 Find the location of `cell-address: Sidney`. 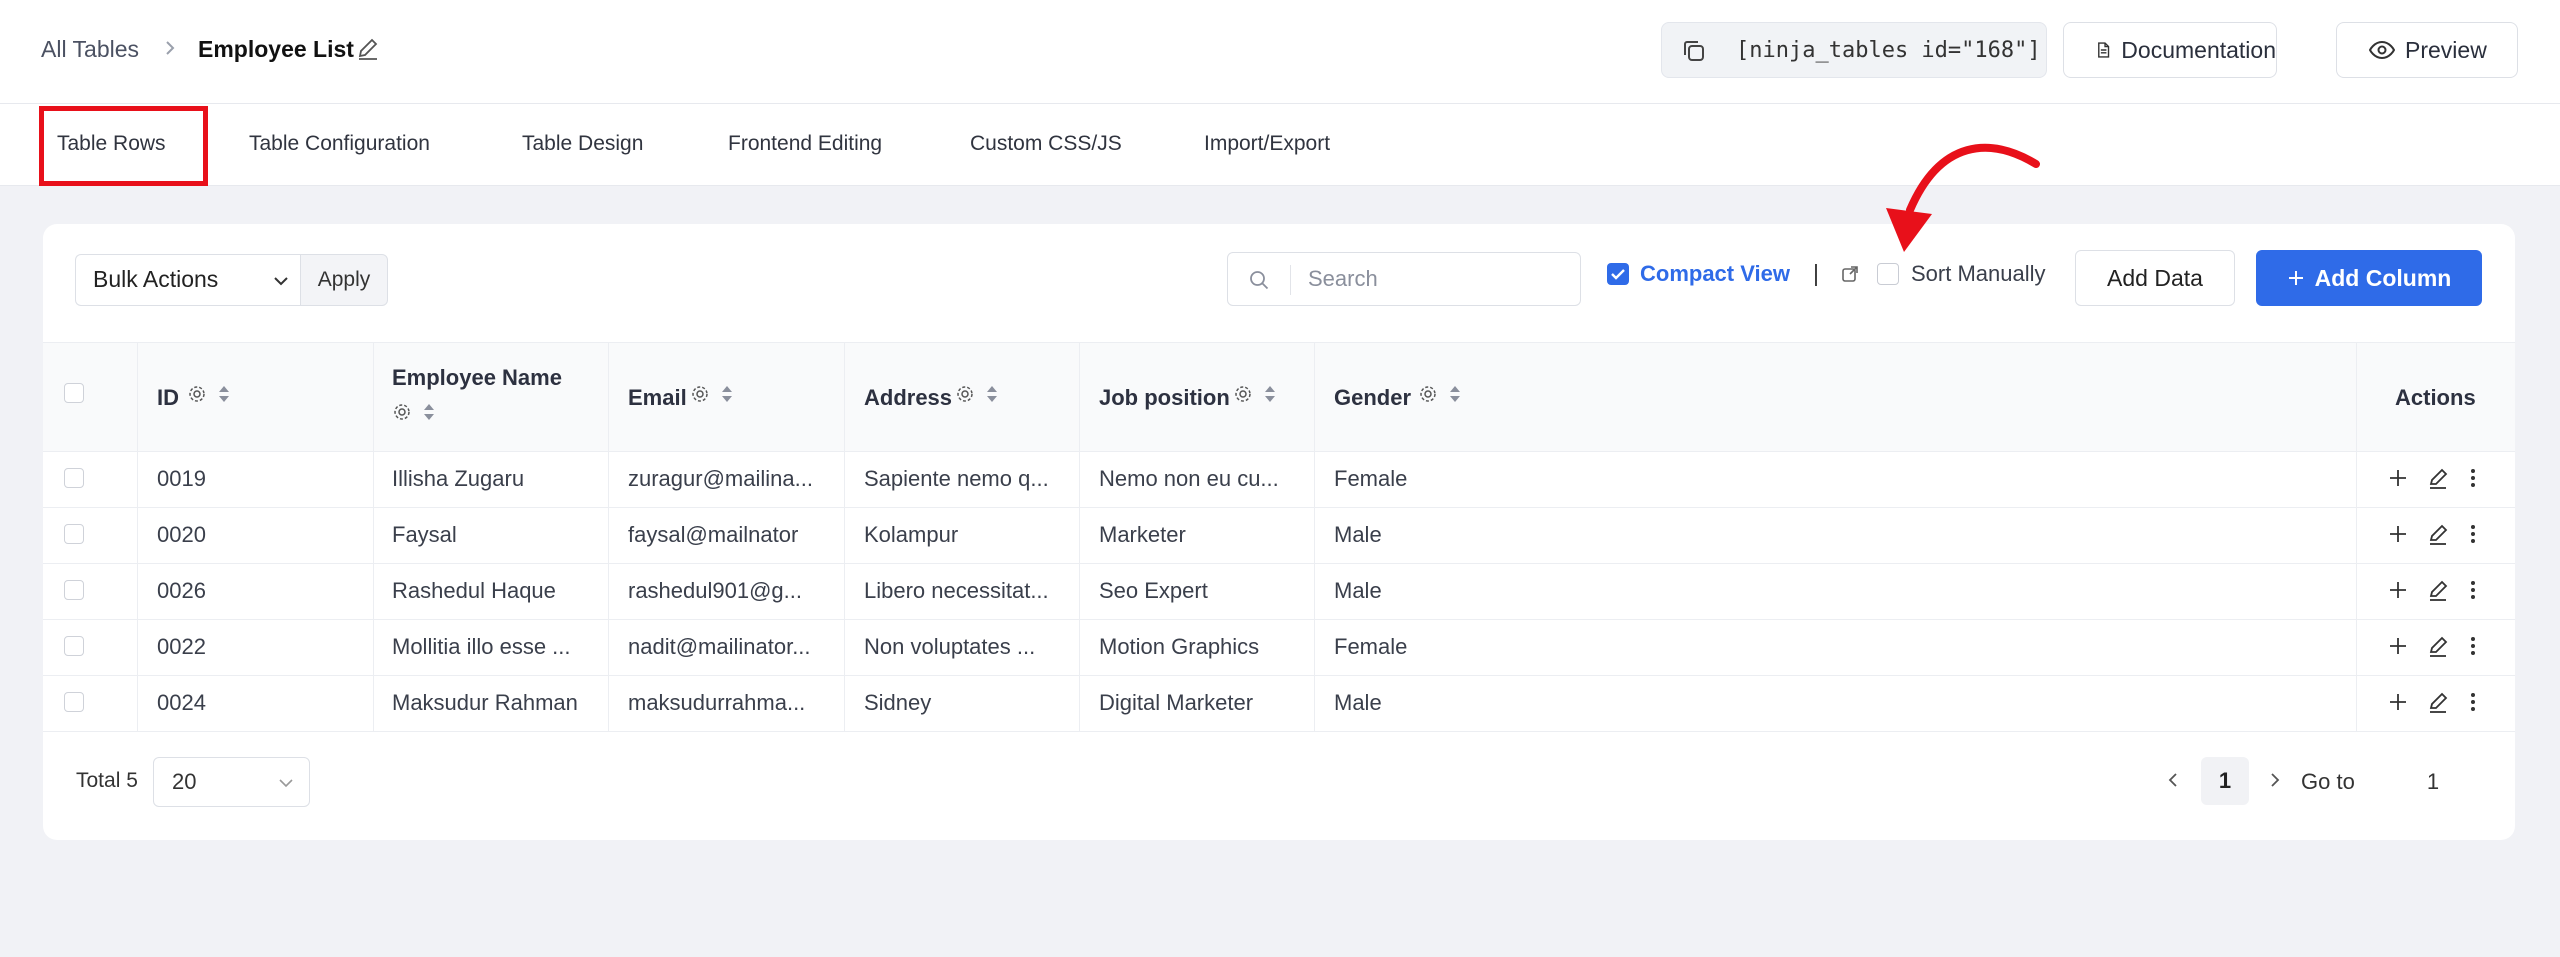

cell-address: Sidney is located at coordinates (898, 702).